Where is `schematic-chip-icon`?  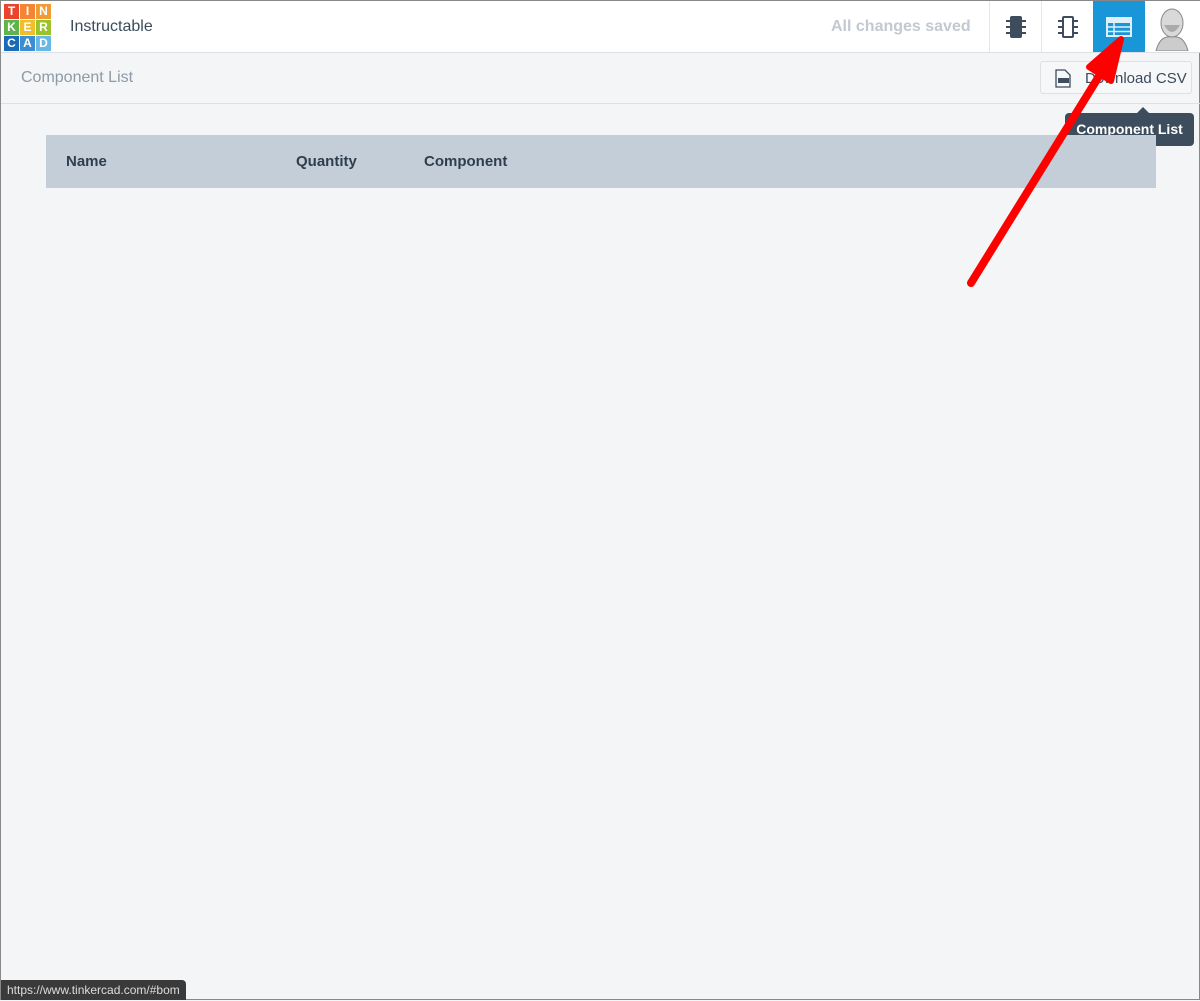
schematic-chip-icon is located at coordinates (1067, 26).